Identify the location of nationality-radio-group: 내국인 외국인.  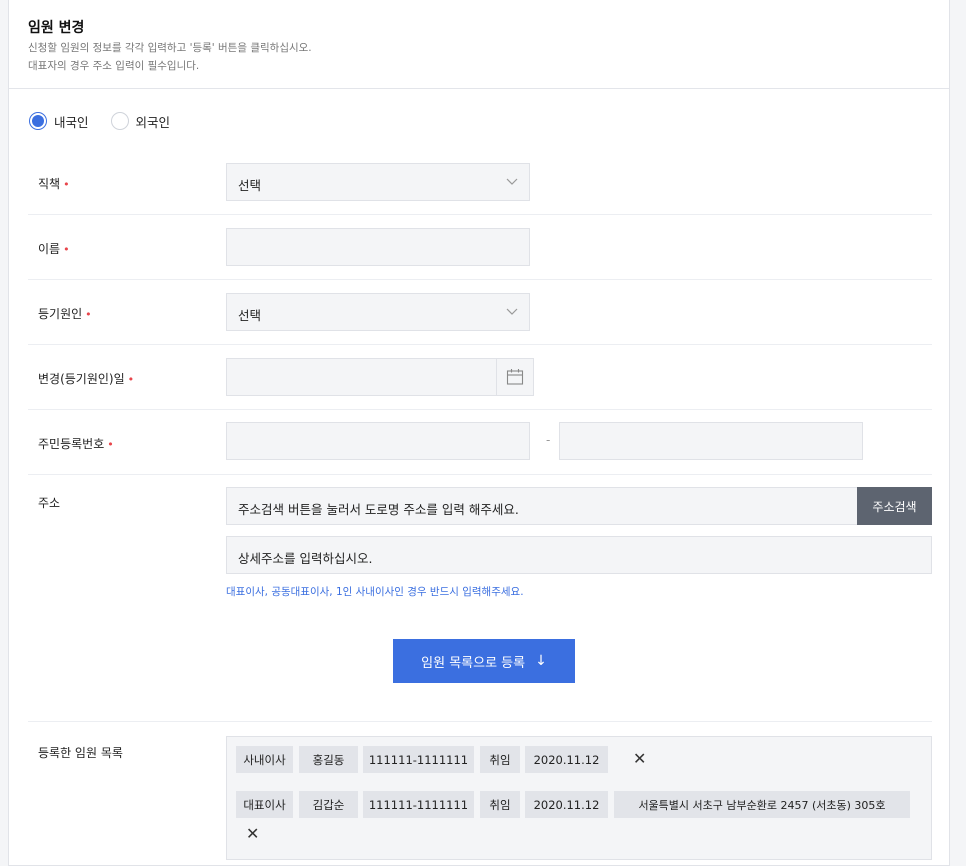
(110, 121).